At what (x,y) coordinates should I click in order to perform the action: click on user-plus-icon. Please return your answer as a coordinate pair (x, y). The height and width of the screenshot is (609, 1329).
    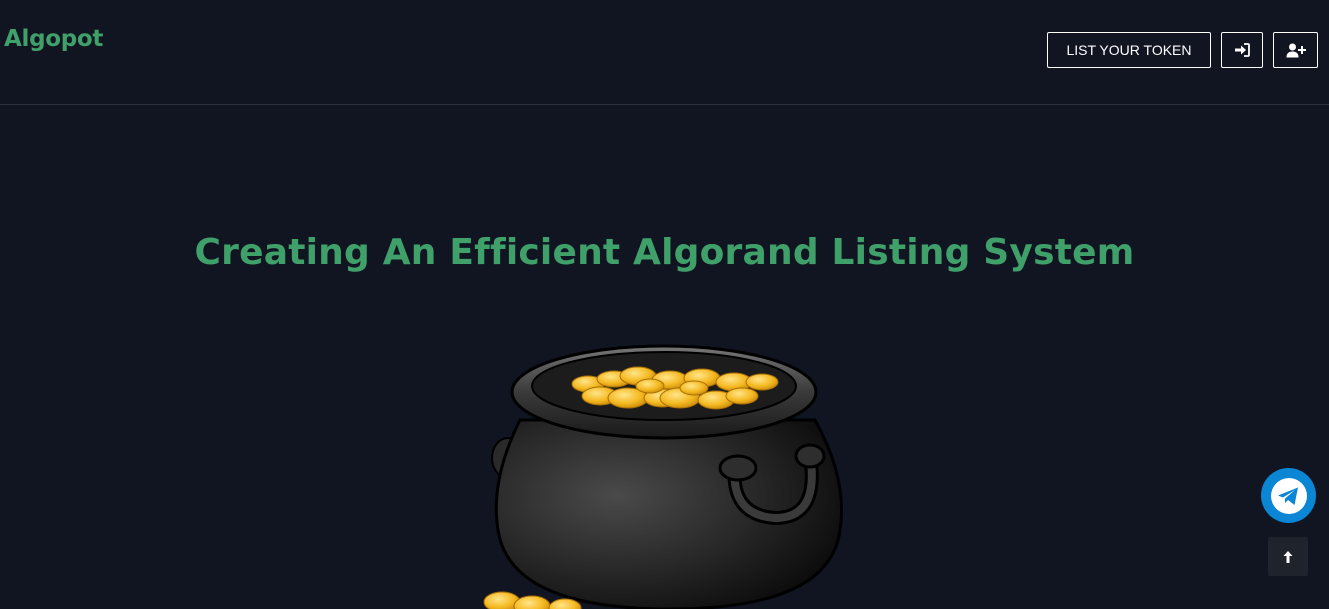
    Looking at the image, I should click on (1296, 50).